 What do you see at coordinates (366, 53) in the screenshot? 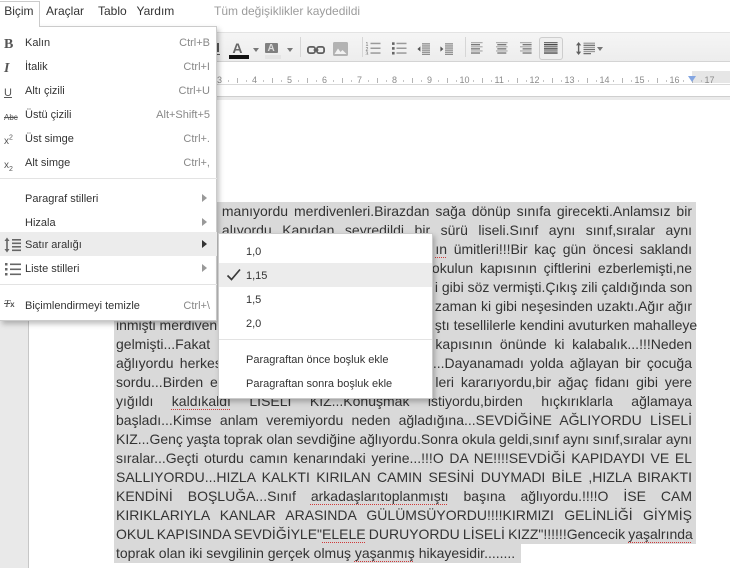
I see `svg-text: 3` at bounding box center [366, 53].